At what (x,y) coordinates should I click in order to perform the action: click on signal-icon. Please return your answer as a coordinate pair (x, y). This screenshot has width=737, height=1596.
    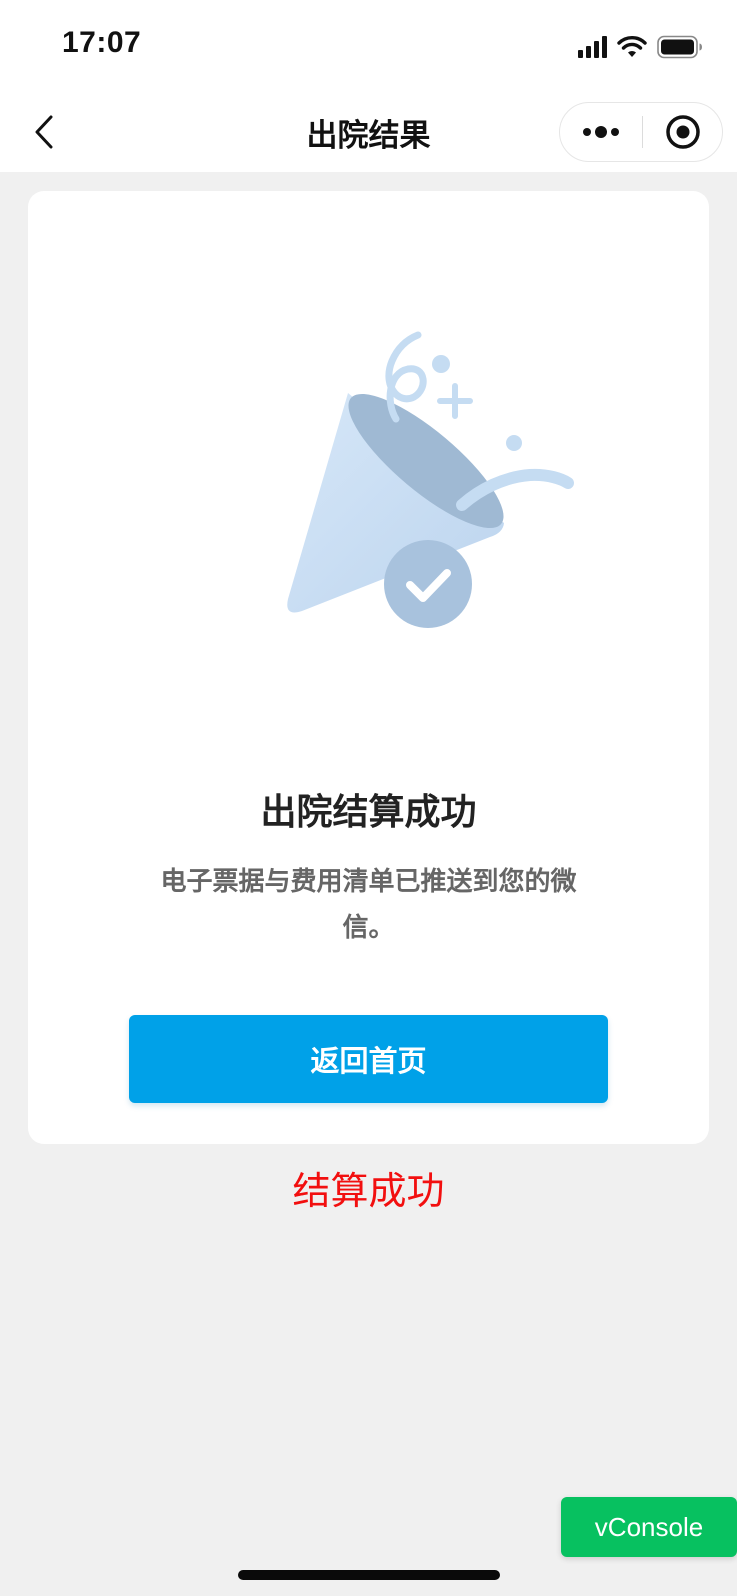
    Looking at the image, I should click on (592, 47).